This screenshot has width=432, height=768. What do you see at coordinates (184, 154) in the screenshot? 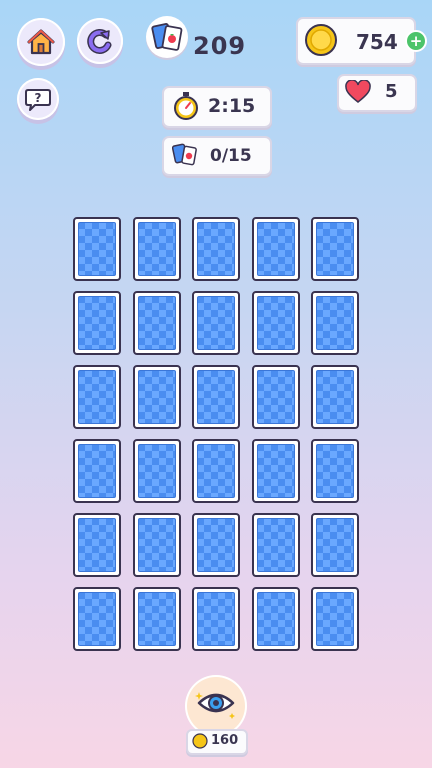
I see `cards-icon-small` at bounding box center [184, 154].